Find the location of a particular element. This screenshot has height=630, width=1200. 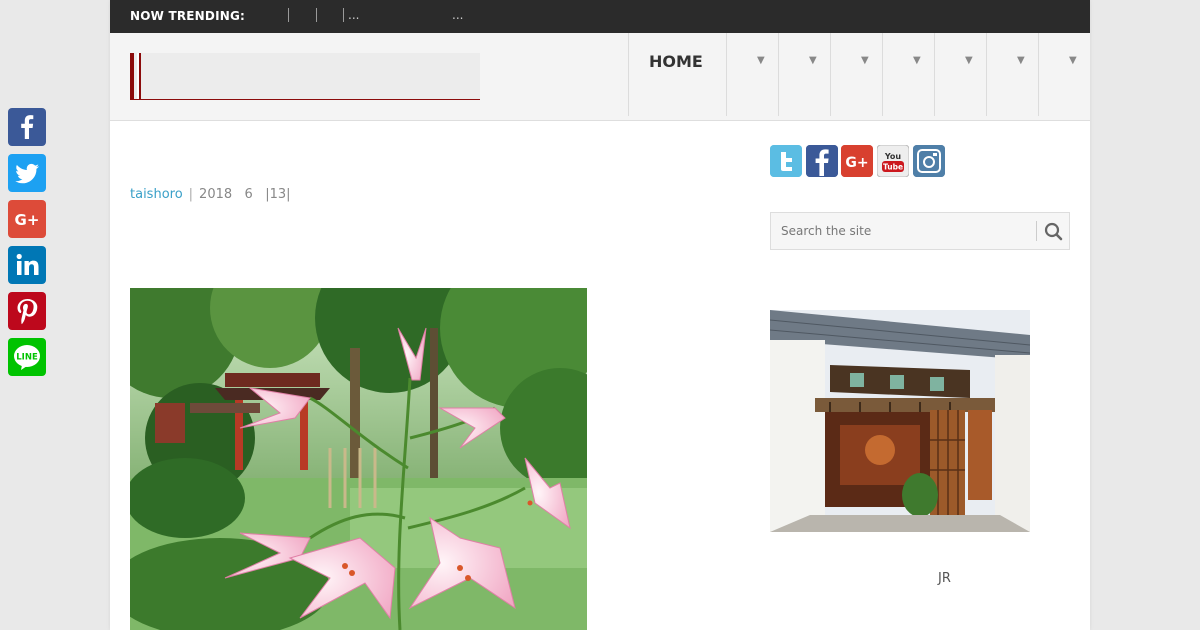

youtube-text-2: Tube is located at coordinates (893, 167).